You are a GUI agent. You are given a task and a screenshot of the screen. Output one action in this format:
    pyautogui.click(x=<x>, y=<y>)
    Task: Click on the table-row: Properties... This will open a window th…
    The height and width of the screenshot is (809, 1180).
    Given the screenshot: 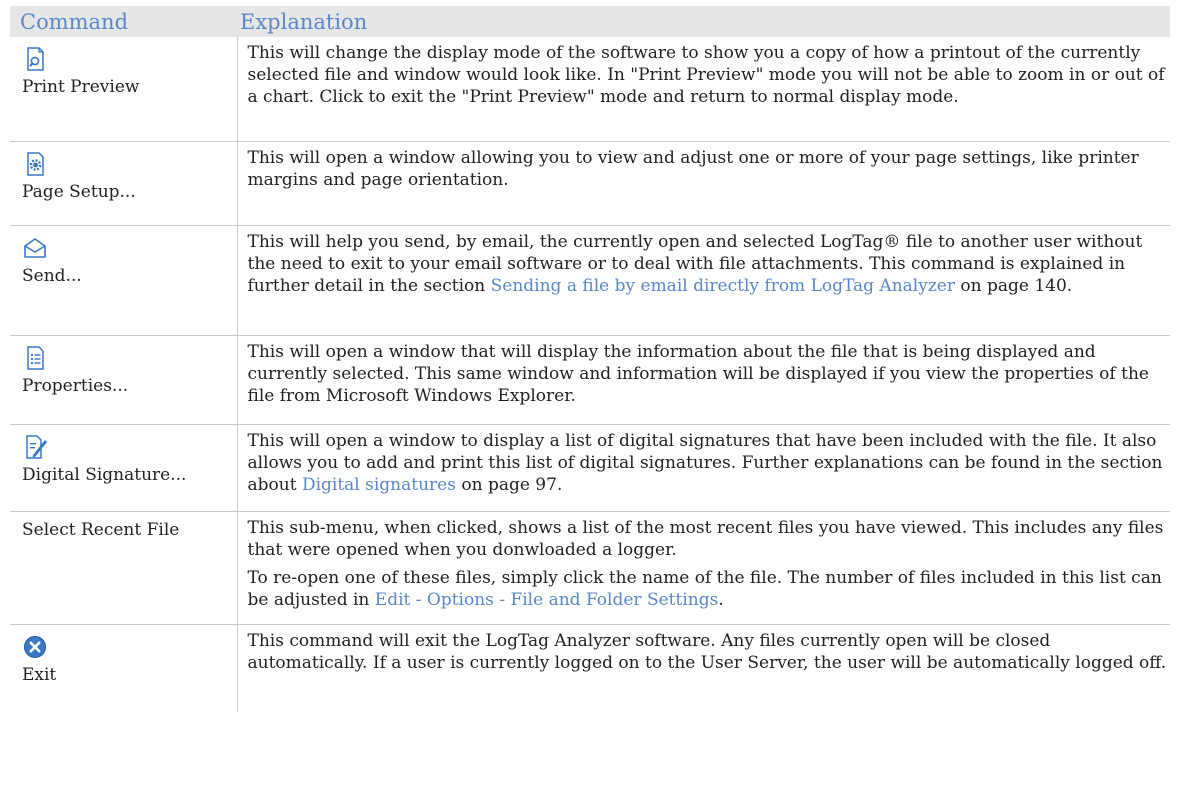 What is the action you would take?
    pyautogui.click(x=590, y=380)
    